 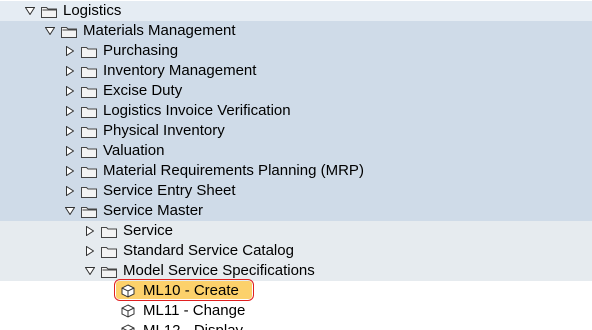 What do you see at coordinates (153, 210) in the screenshot?
I see `tree-node-label: Service Master` at bounding box center [153, 210].